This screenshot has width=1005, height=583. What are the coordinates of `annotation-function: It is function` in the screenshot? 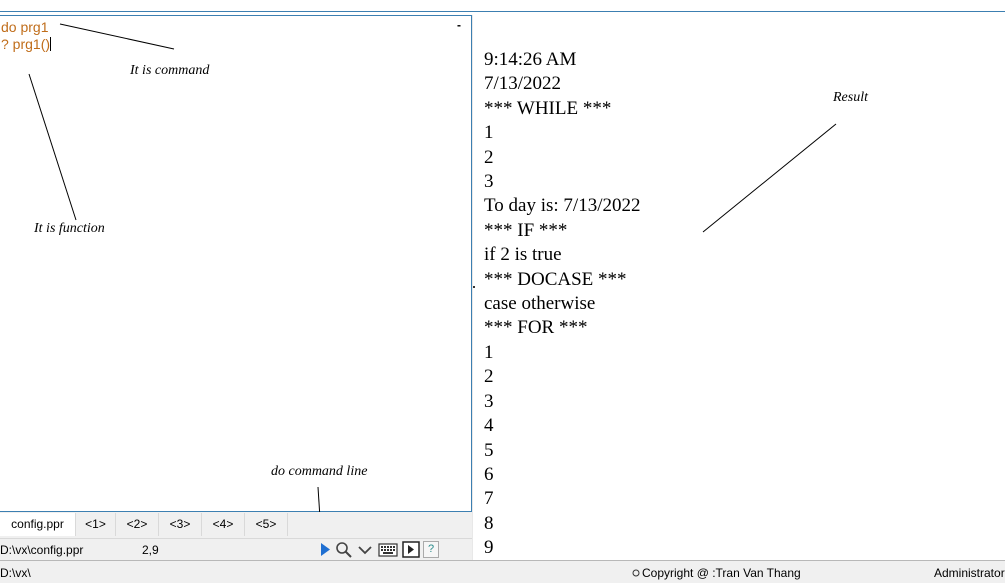 It's located at (69, 228).